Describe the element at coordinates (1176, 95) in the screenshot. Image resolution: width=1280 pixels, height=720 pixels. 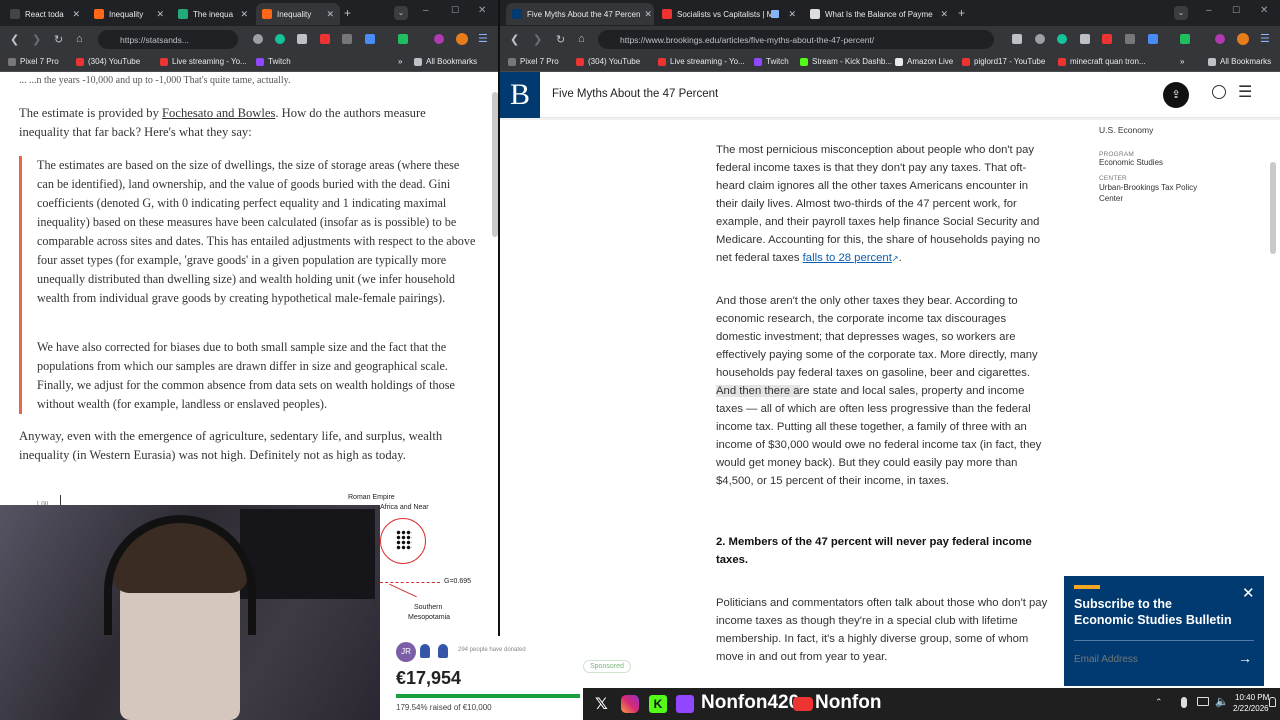
I see `share-button: ⇪` at that location.